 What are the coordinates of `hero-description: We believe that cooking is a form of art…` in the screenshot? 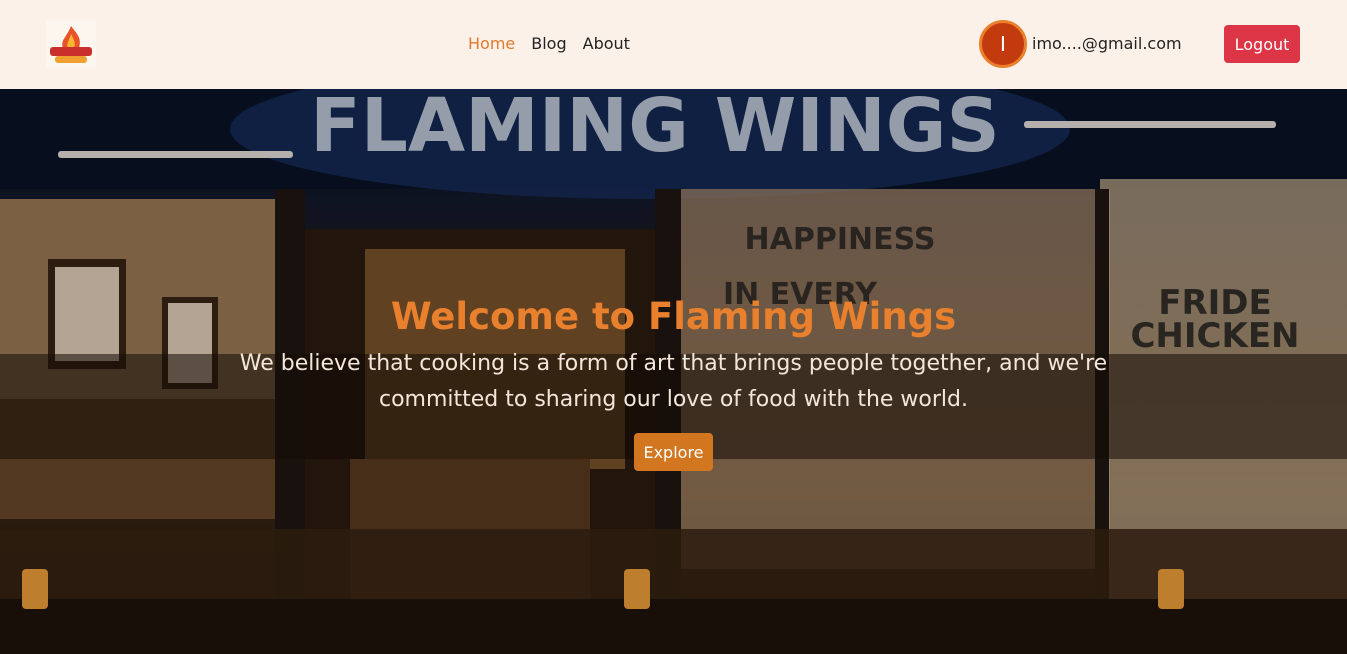 It's located at (673, 381).